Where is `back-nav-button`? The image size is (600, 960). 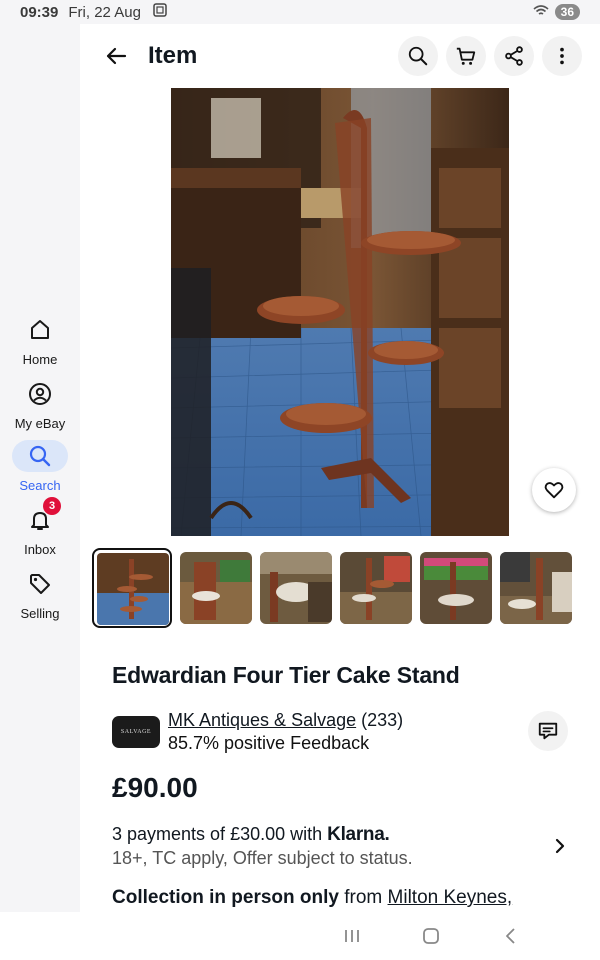
back-nav-button is located at coordinates (510, 936).